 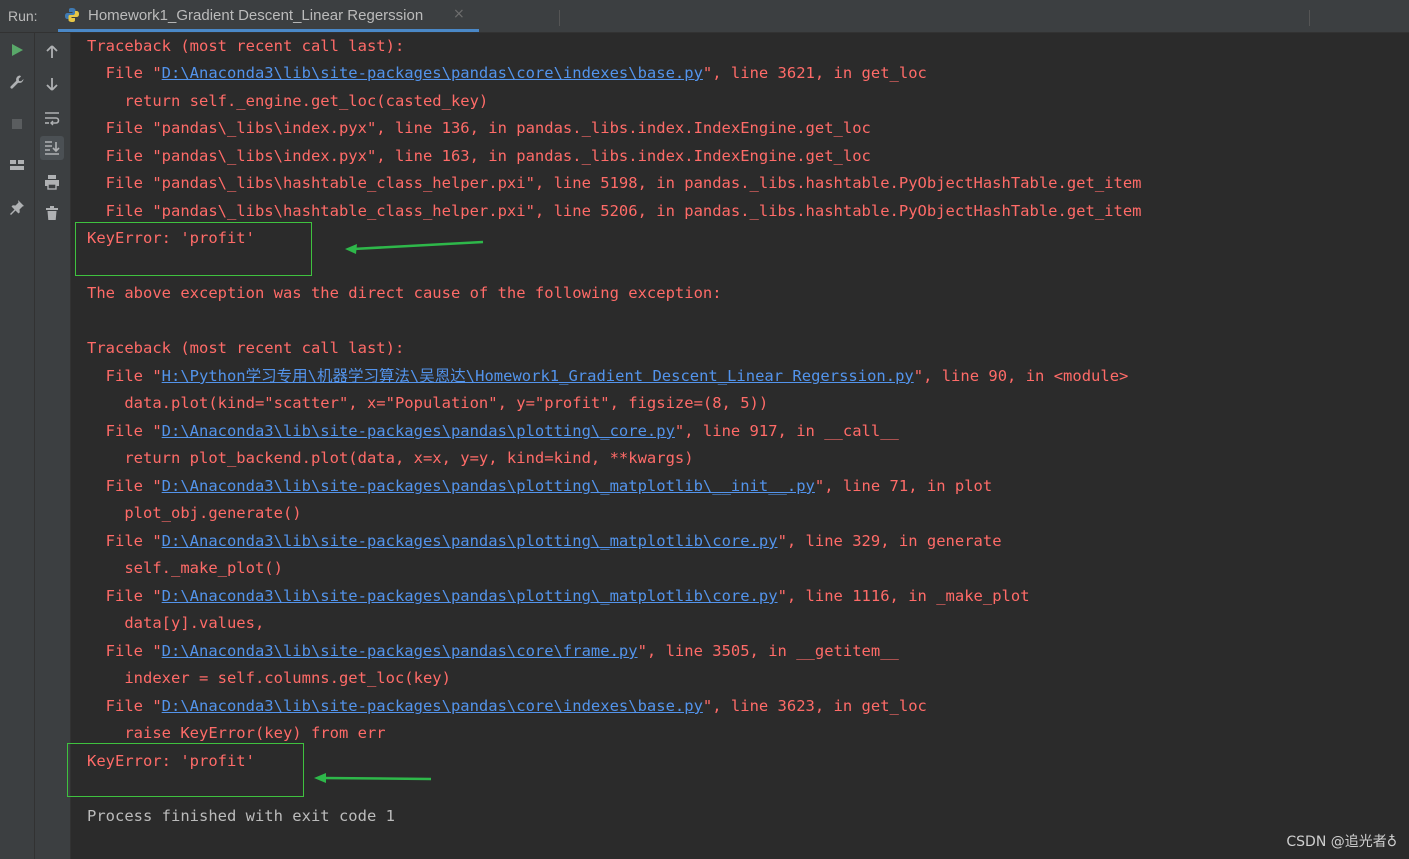 I want to click on next-occurrence-button, so click(x=52, y=84).